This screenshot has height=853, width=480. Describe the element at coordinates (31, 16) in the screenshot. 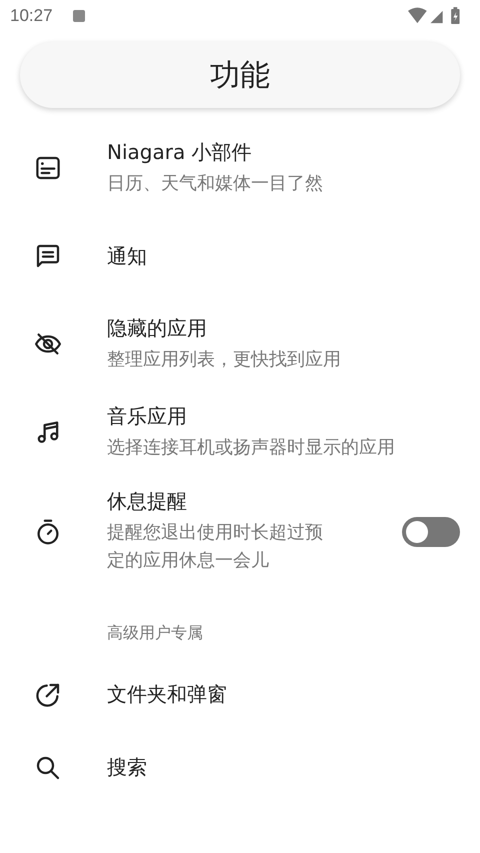

I see `status-time: 10:27` at that location.